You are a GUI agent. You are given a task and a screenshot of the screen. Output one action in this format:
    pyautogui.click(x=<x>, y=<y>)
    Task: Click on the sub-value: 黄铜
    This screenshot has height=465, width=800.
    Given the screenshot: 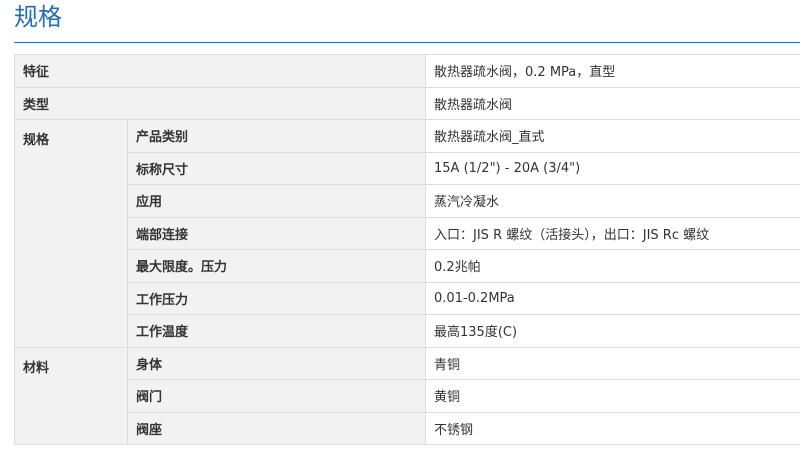 What is the action you would take?
    pyautogui.click(x=612, y=396)
    